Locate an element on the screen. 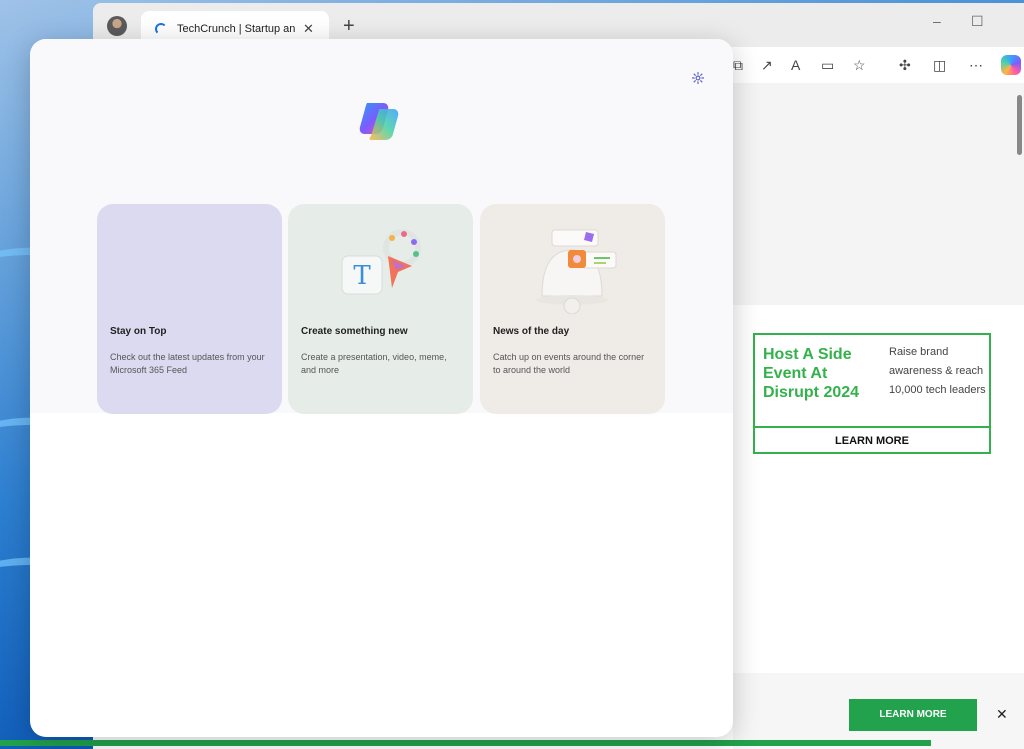 This screenshot has height=749, width=1024. plus-icon: + is located at coordinates (349, 26).